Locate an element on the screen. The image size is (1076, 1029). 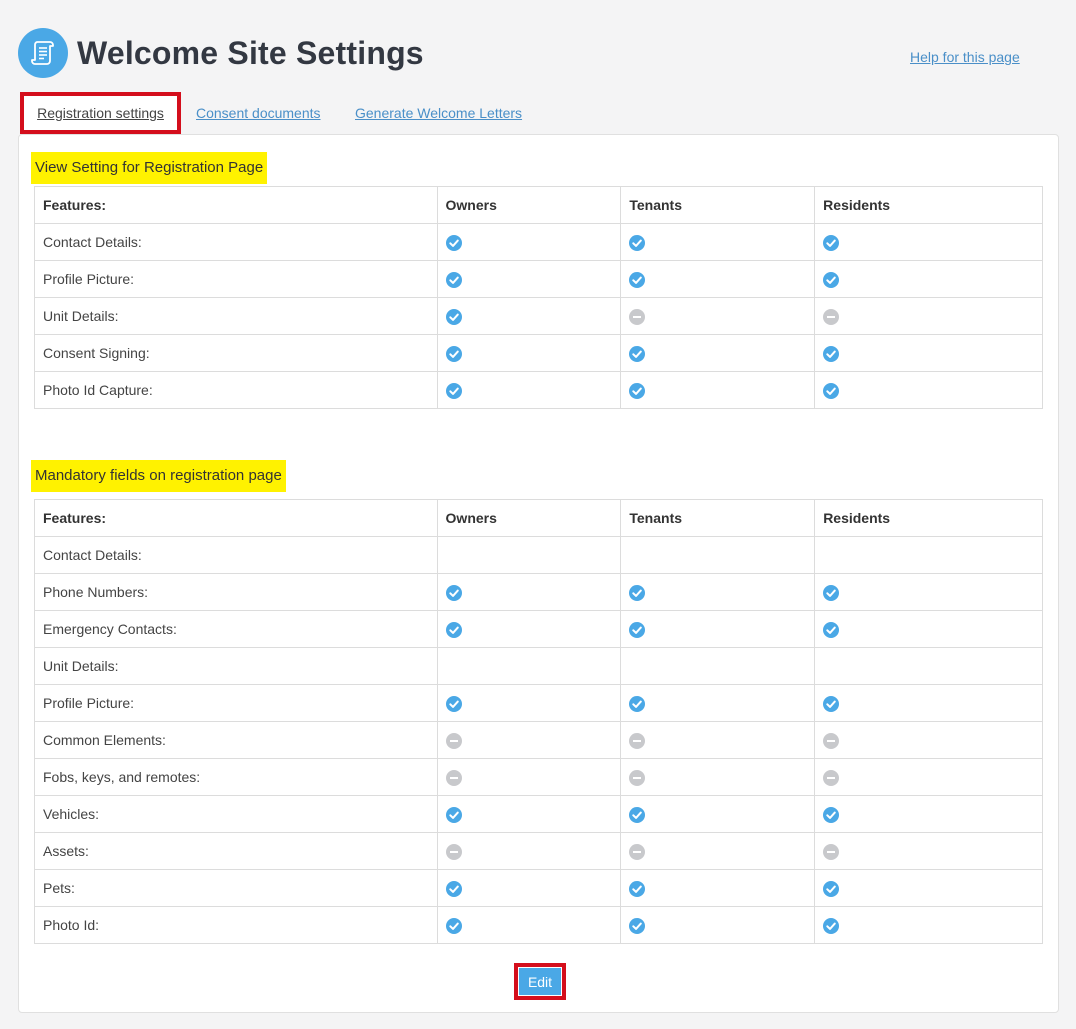
mandatory-fields-heading: Mandatory fields on registration page is located at coordinates (158, 476).